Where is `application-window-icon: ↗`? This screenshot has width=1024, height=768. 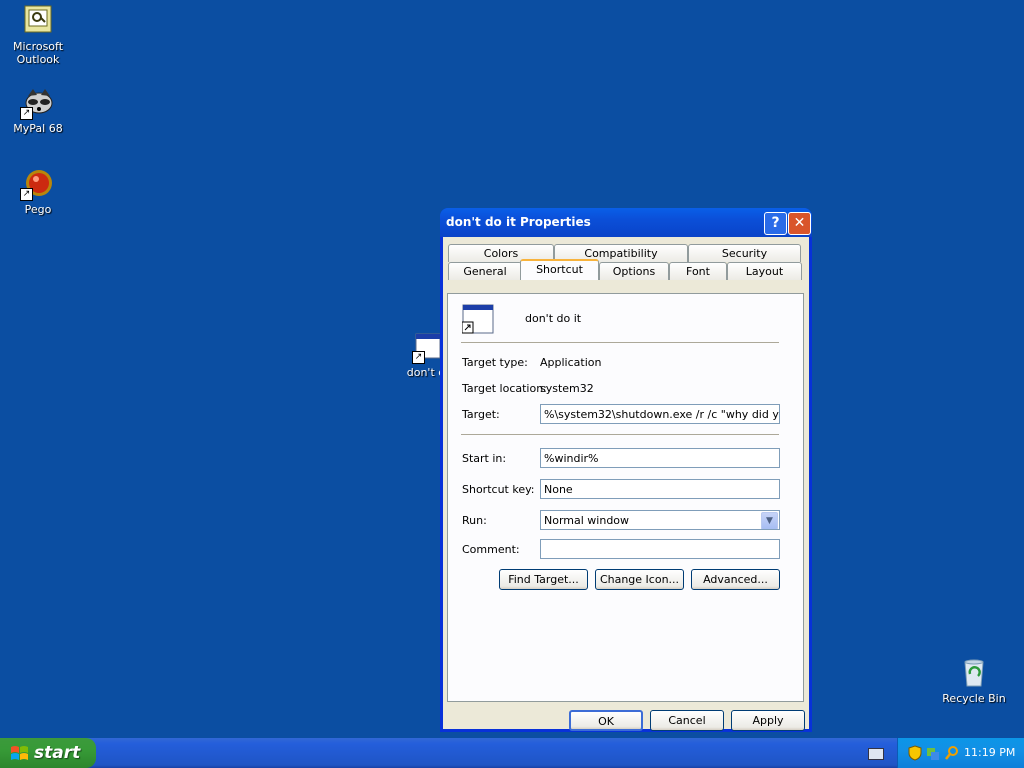 application-window-icon: ↗ is located at coordinates (426, 347).